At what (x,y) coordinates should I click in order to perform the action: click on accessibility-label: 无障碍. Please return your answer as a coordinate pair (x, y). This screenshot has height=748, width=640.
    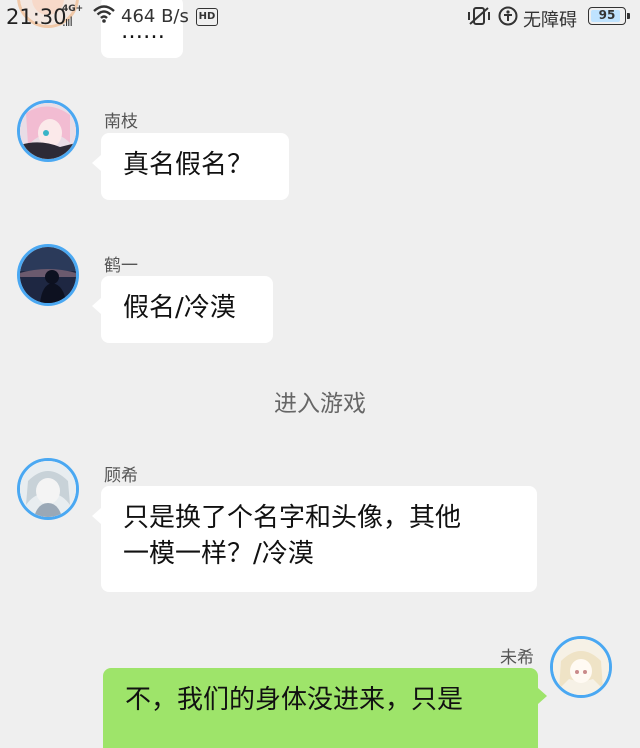
    Looking at the image, I should click on (550, 20).